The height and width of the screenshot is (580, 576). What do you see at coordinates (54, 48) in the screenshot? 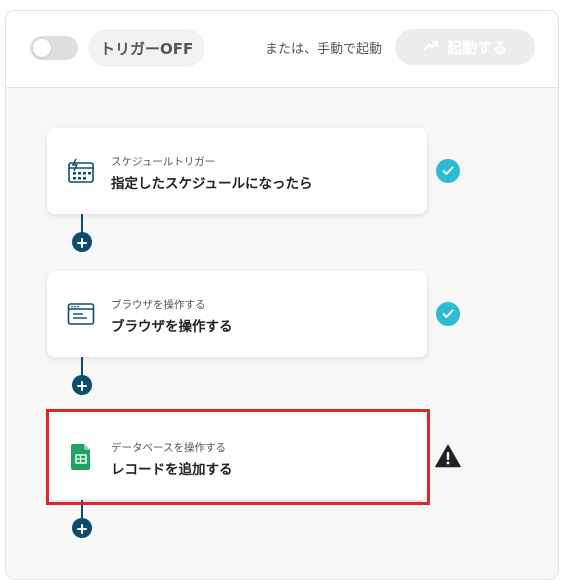
I see `trigger-toggle` at bounding box center [54, 48].